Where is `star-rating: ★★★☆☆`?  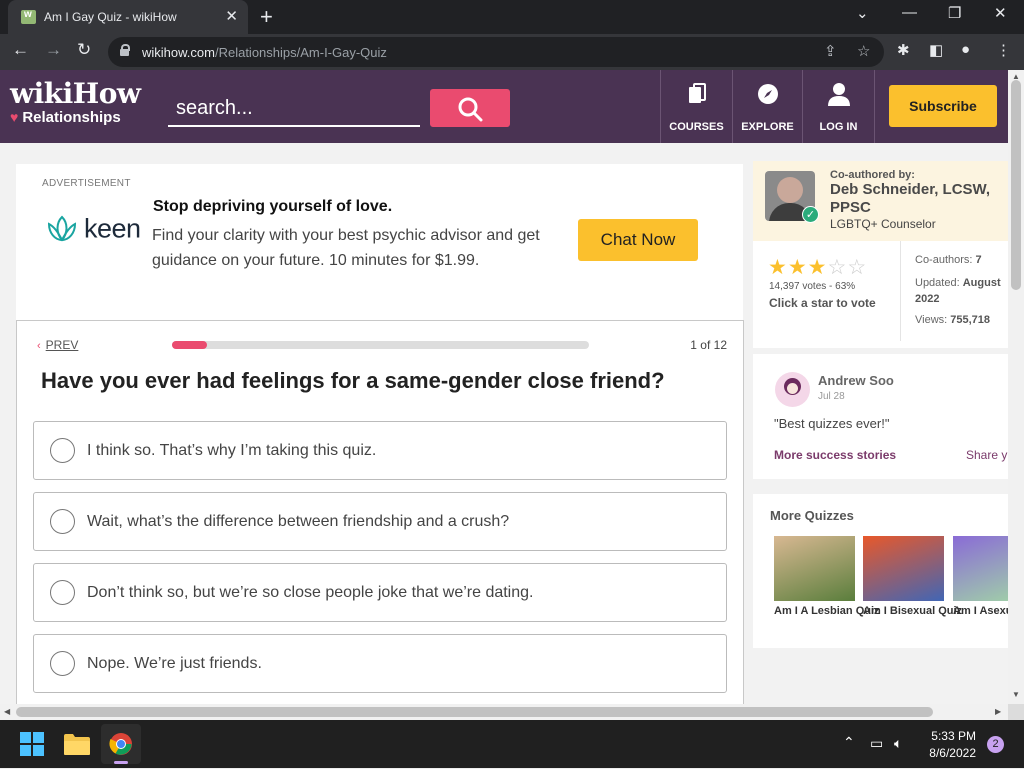
star-rating: ★★★☆☆ is located at coordinates (817, 267).